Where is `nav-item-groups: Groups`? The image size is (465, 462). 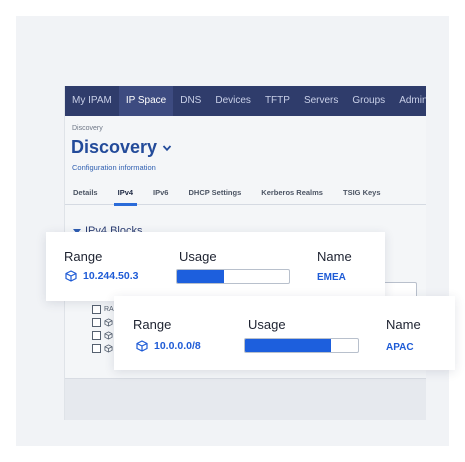 nav-item-groups: Groups is located at coordinates (368, 101).